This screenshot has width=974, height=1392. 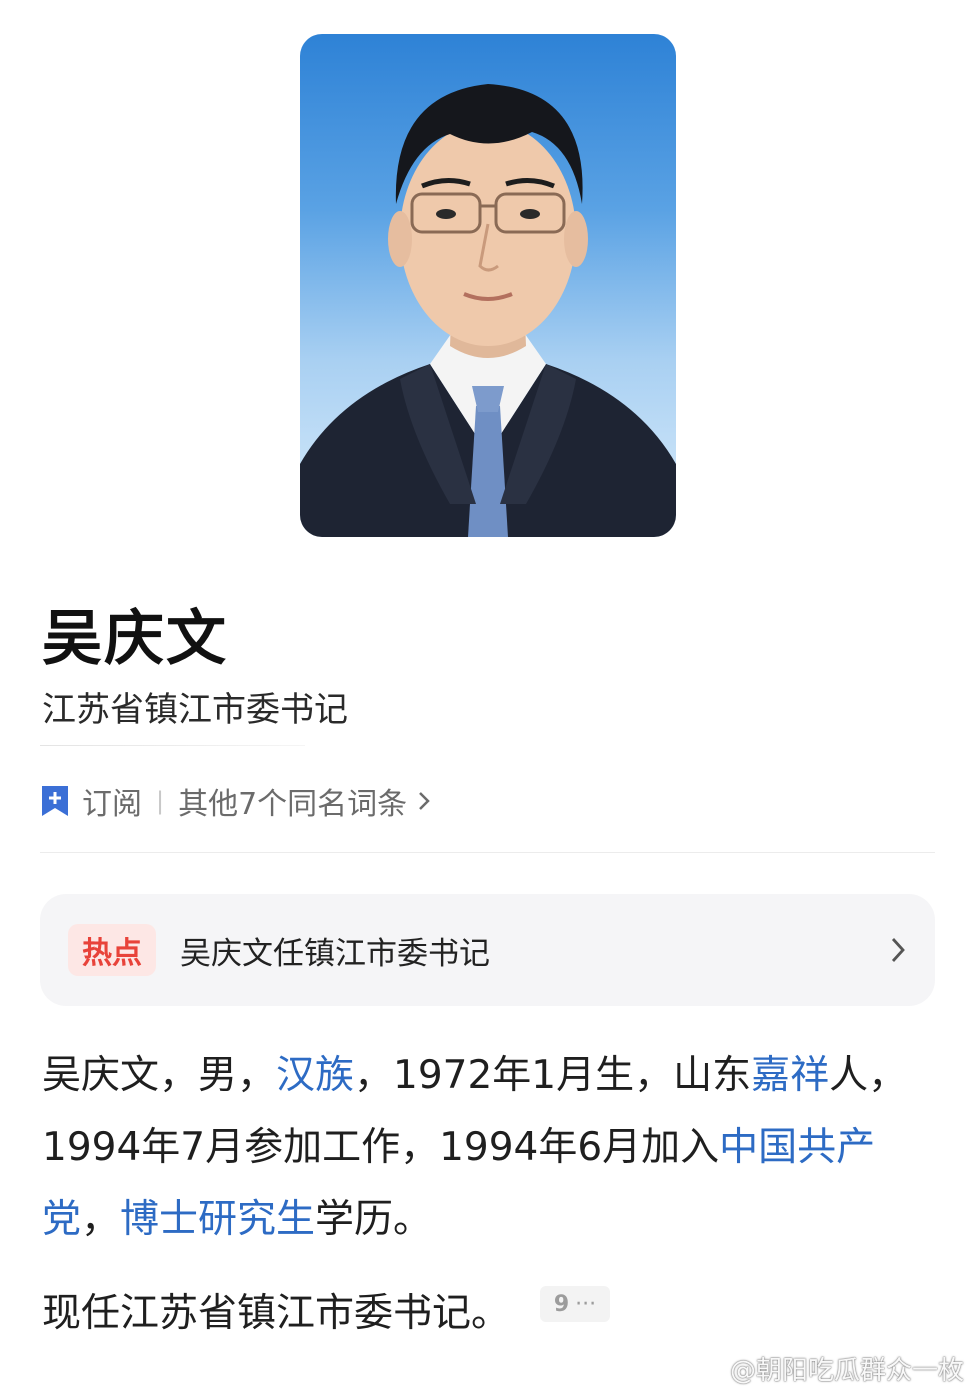 I want to click on page-title: 吴庆文, so click(x=135, y=639).